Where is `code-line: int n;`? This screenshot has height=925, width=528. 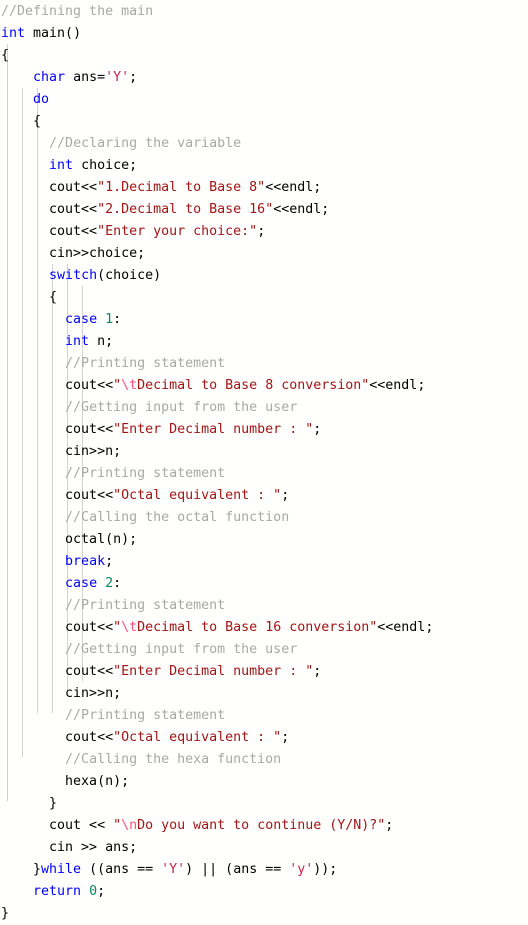 code-line: int n; is located at coordinates (264, 342).